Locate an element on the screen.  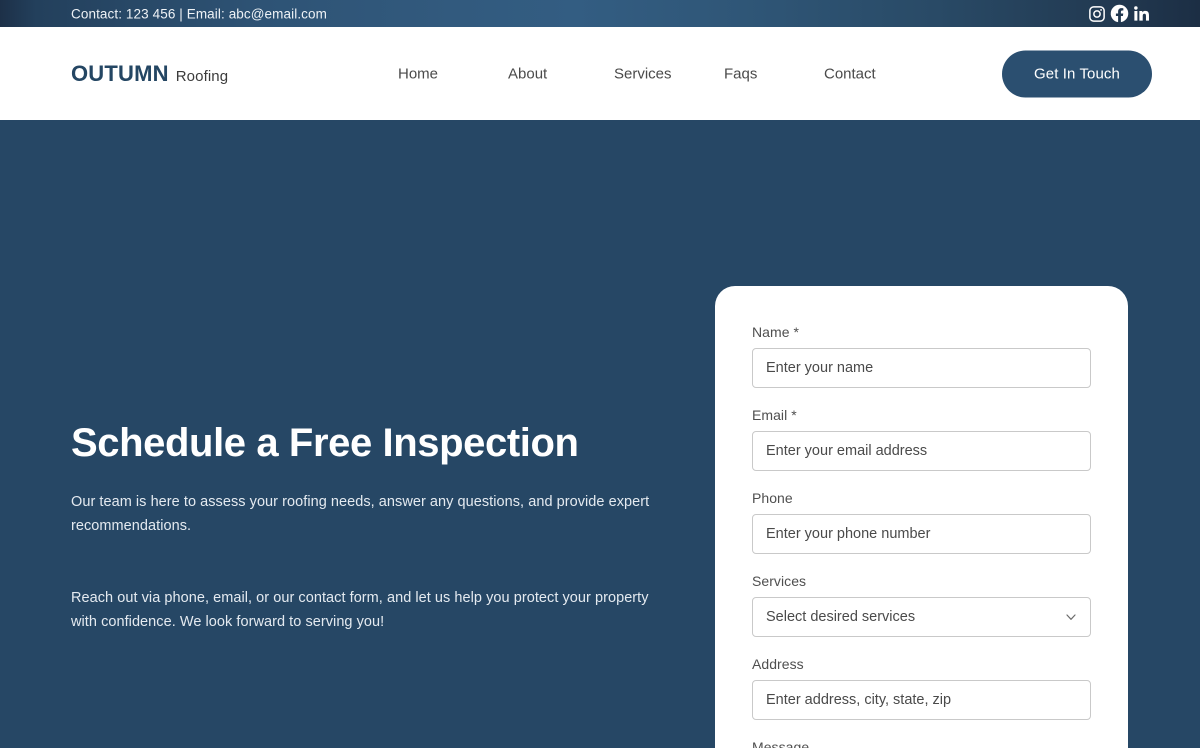
linkedin-icon is located at coordinates (1141, 14).